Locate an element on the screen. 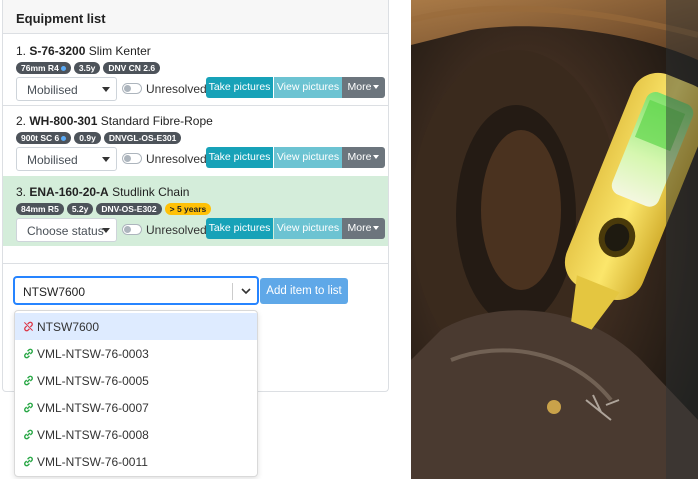 The height and width of the screenshot is (479, 698). search-input: NTSW7600 is located at coordinates (54, 292).